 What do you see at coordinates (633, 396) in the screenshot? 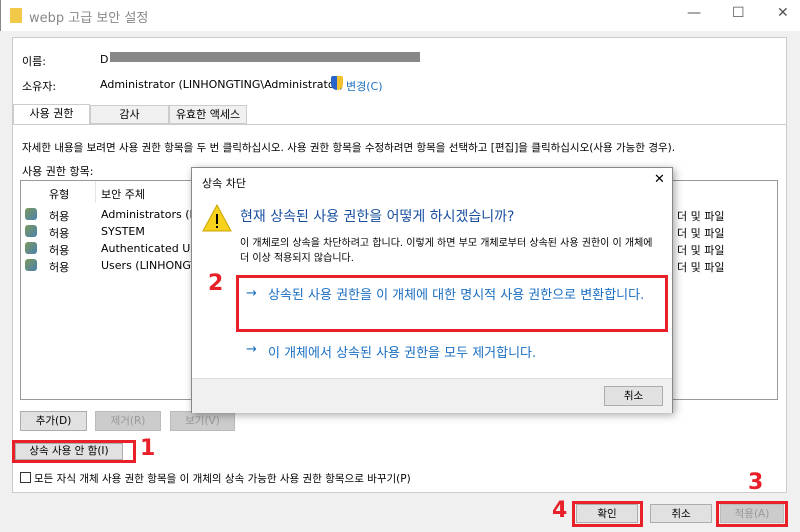
I see `dialog-cancel-button: 취소` at bounding box center [633, 396].